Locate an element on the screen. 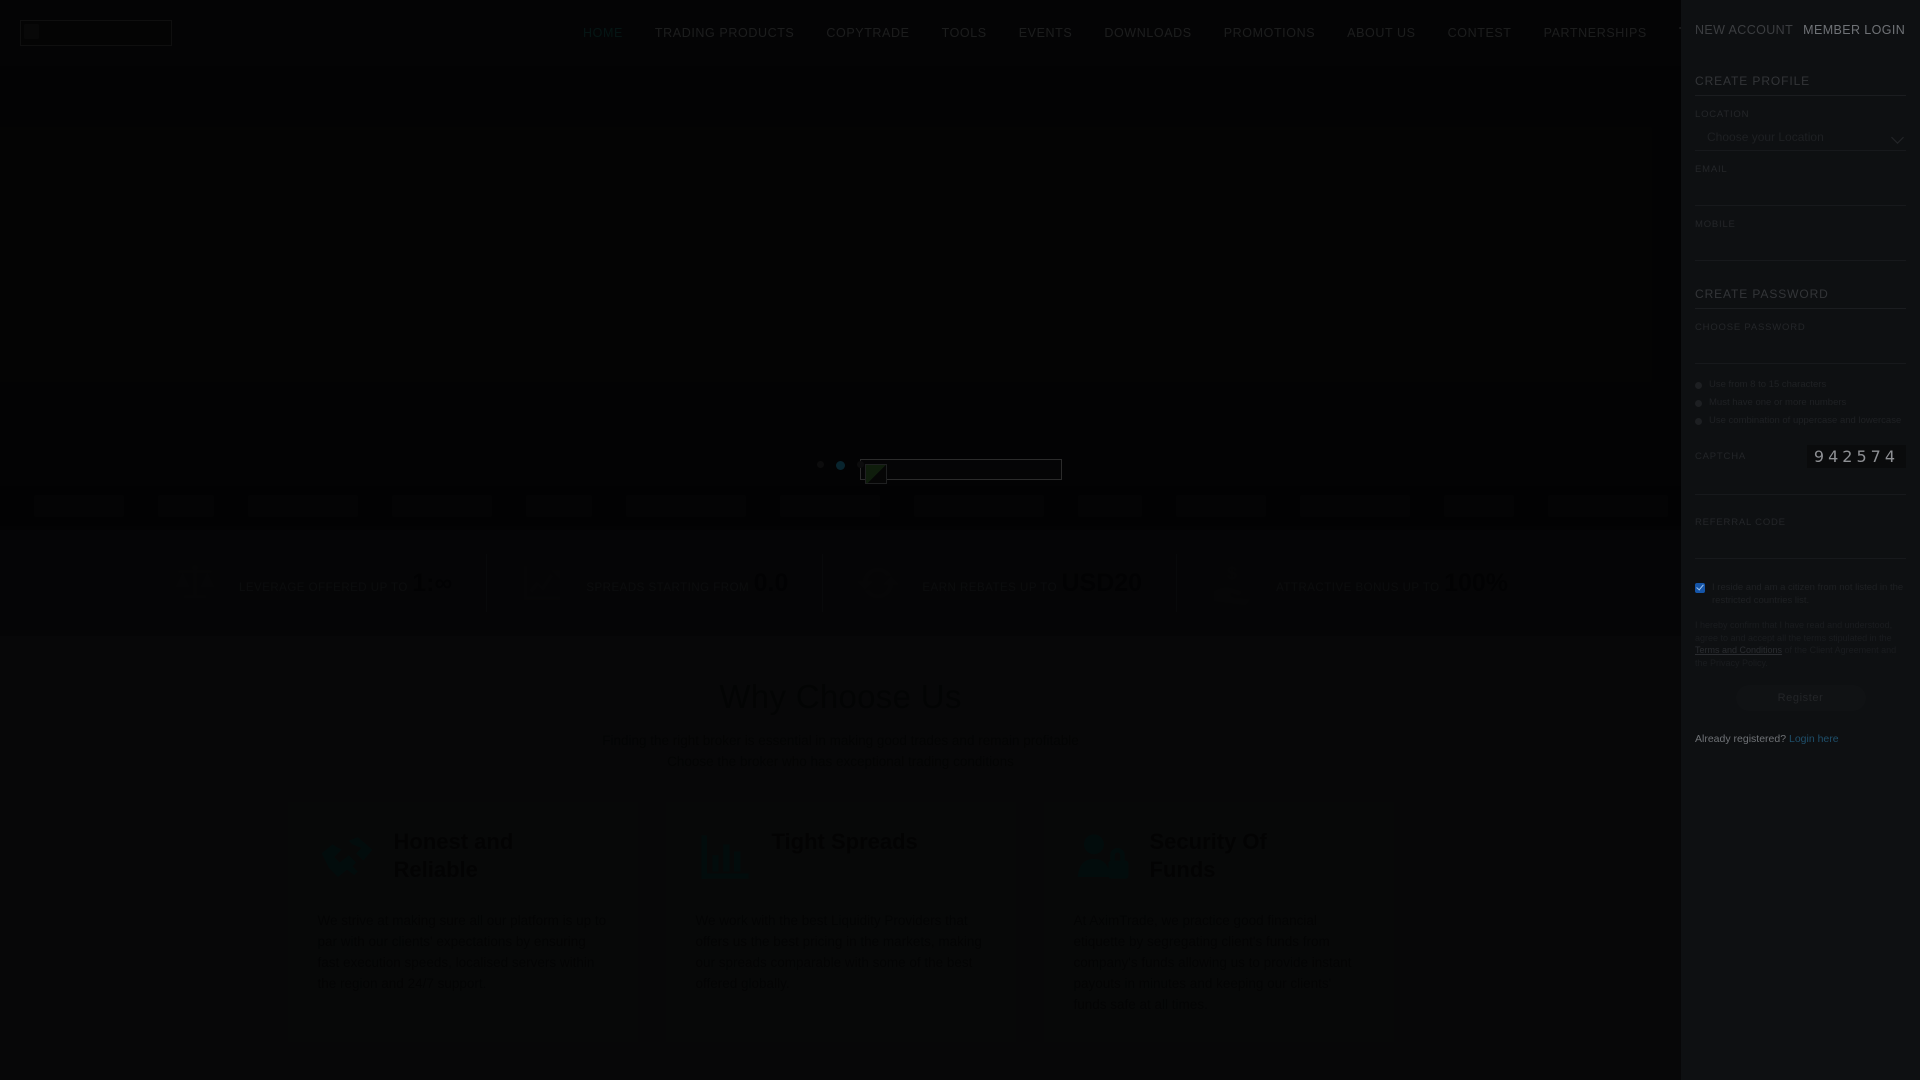 The height and width of the screenshot is (1080, 1920). password-input is located at coordinates (1800, 350).